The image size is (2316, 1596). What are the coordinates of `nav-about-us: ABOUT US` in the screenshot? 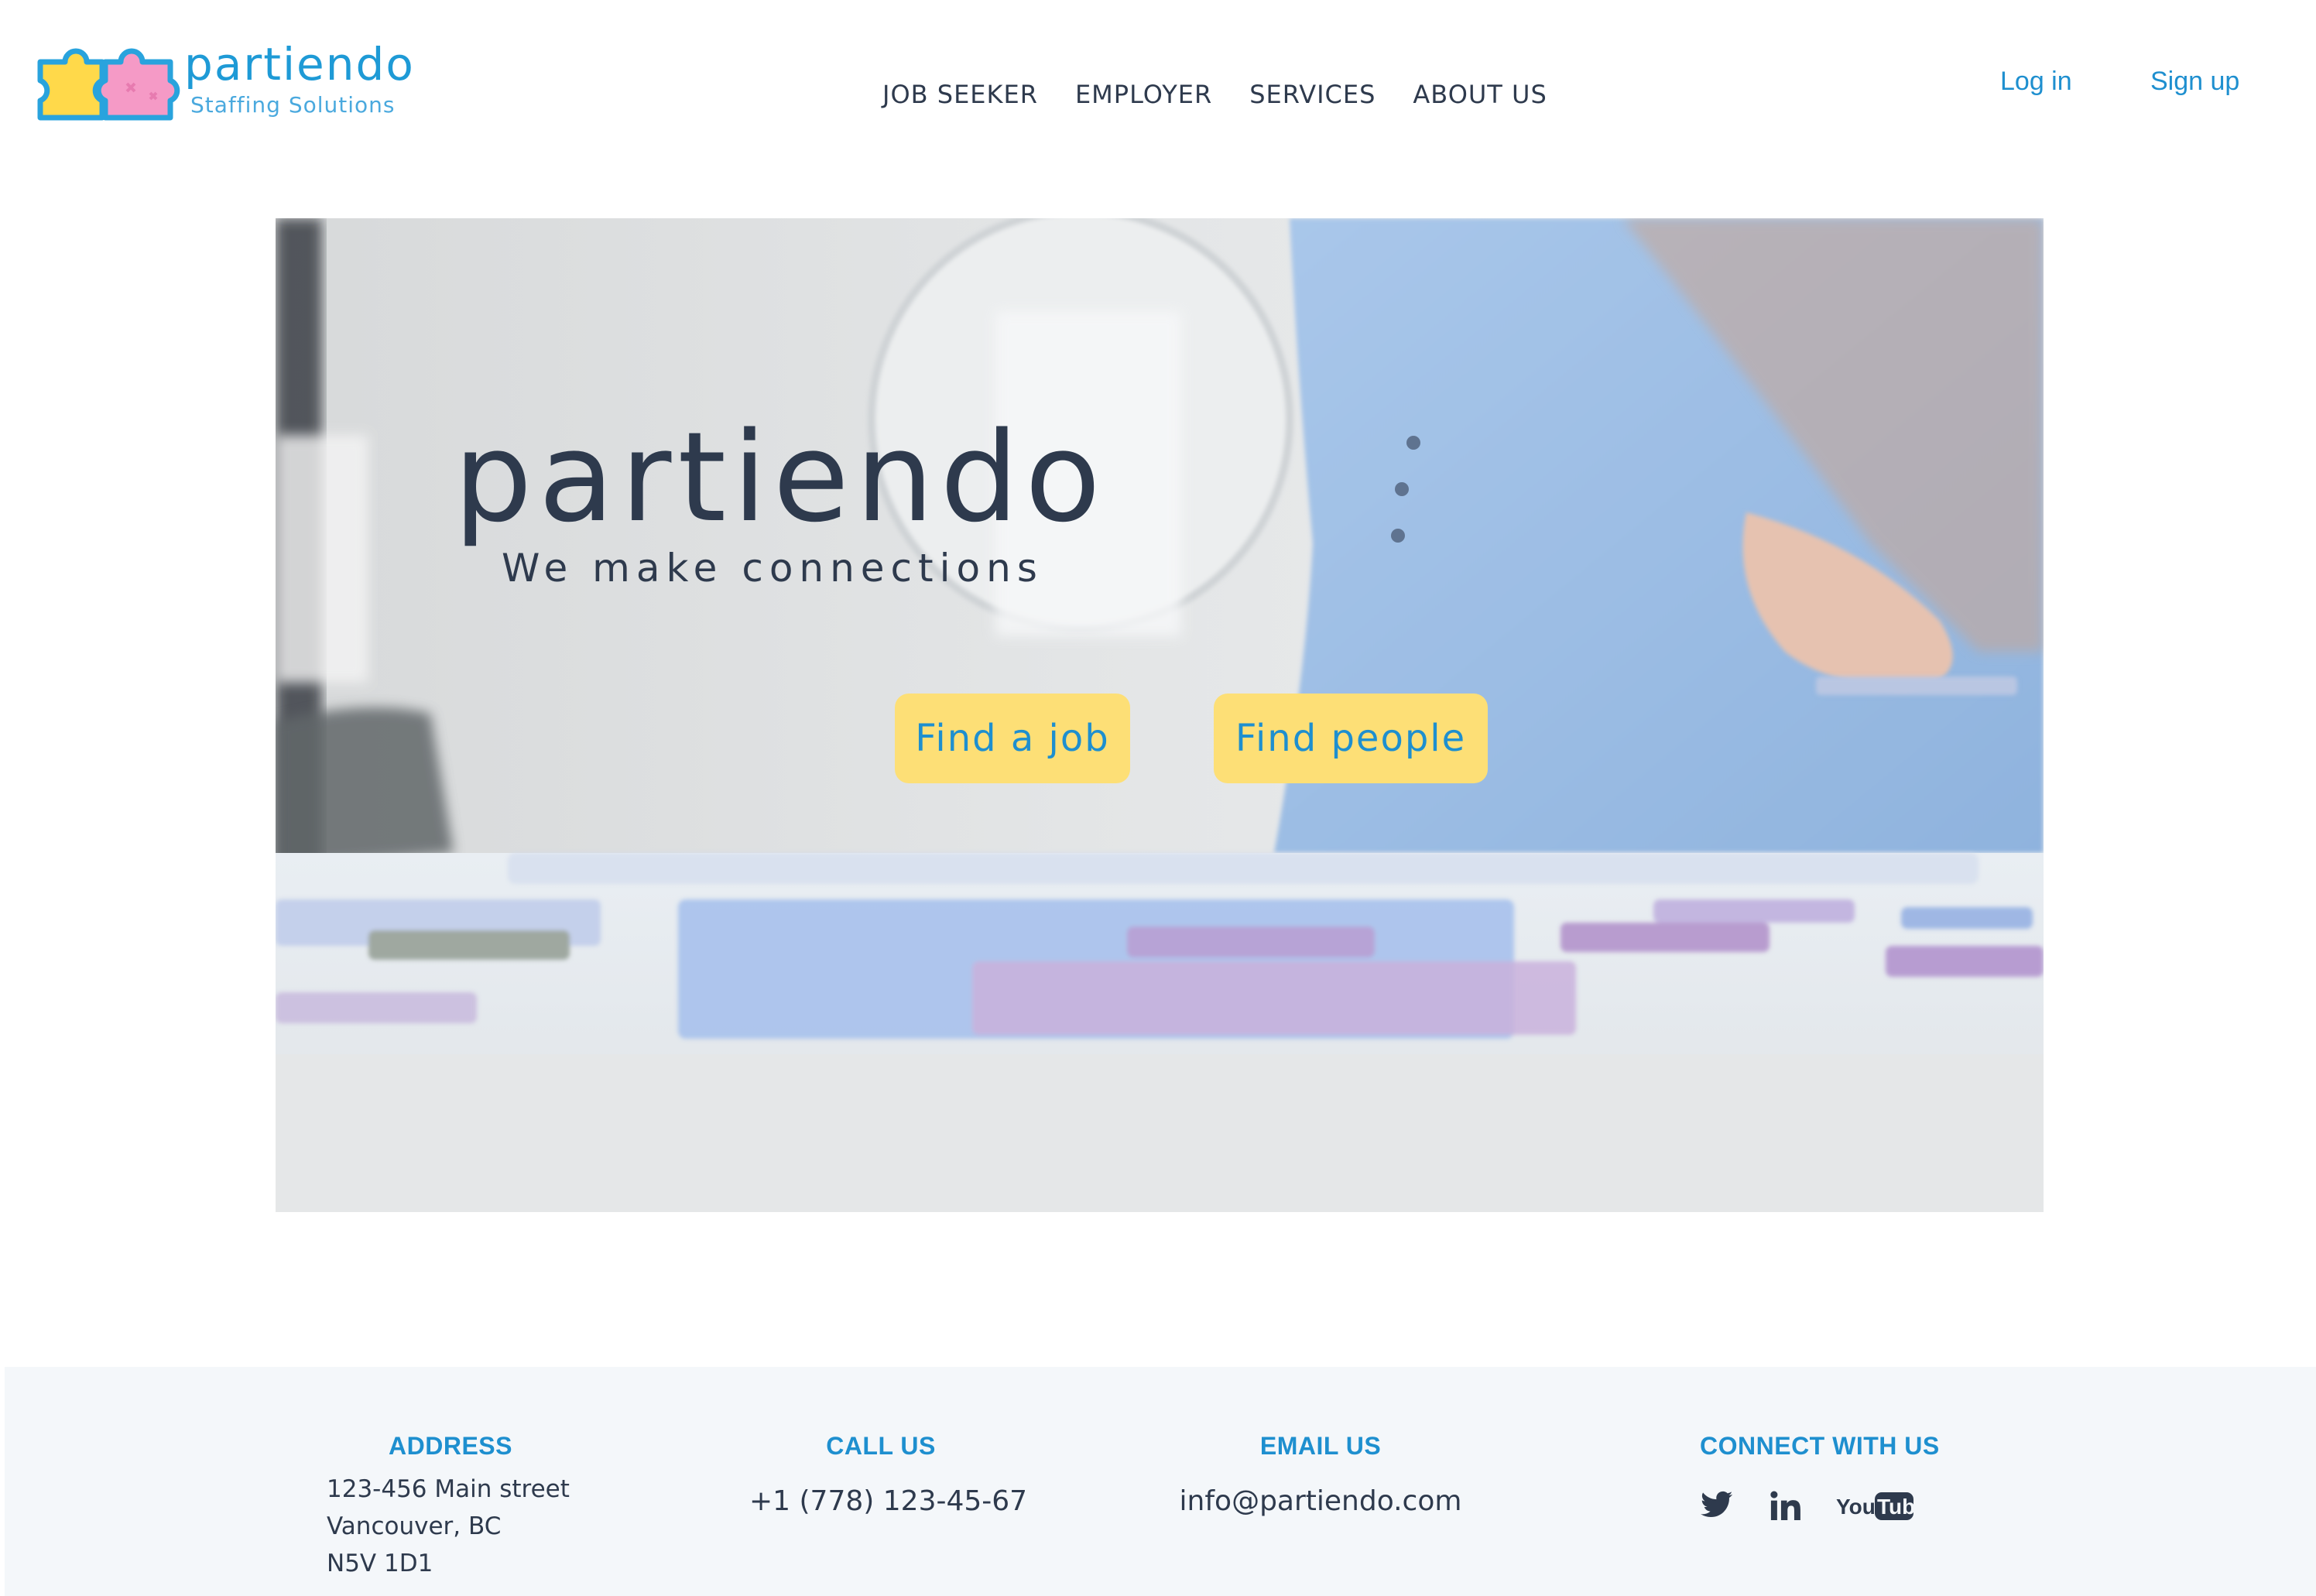 It's located at (1480, 94).